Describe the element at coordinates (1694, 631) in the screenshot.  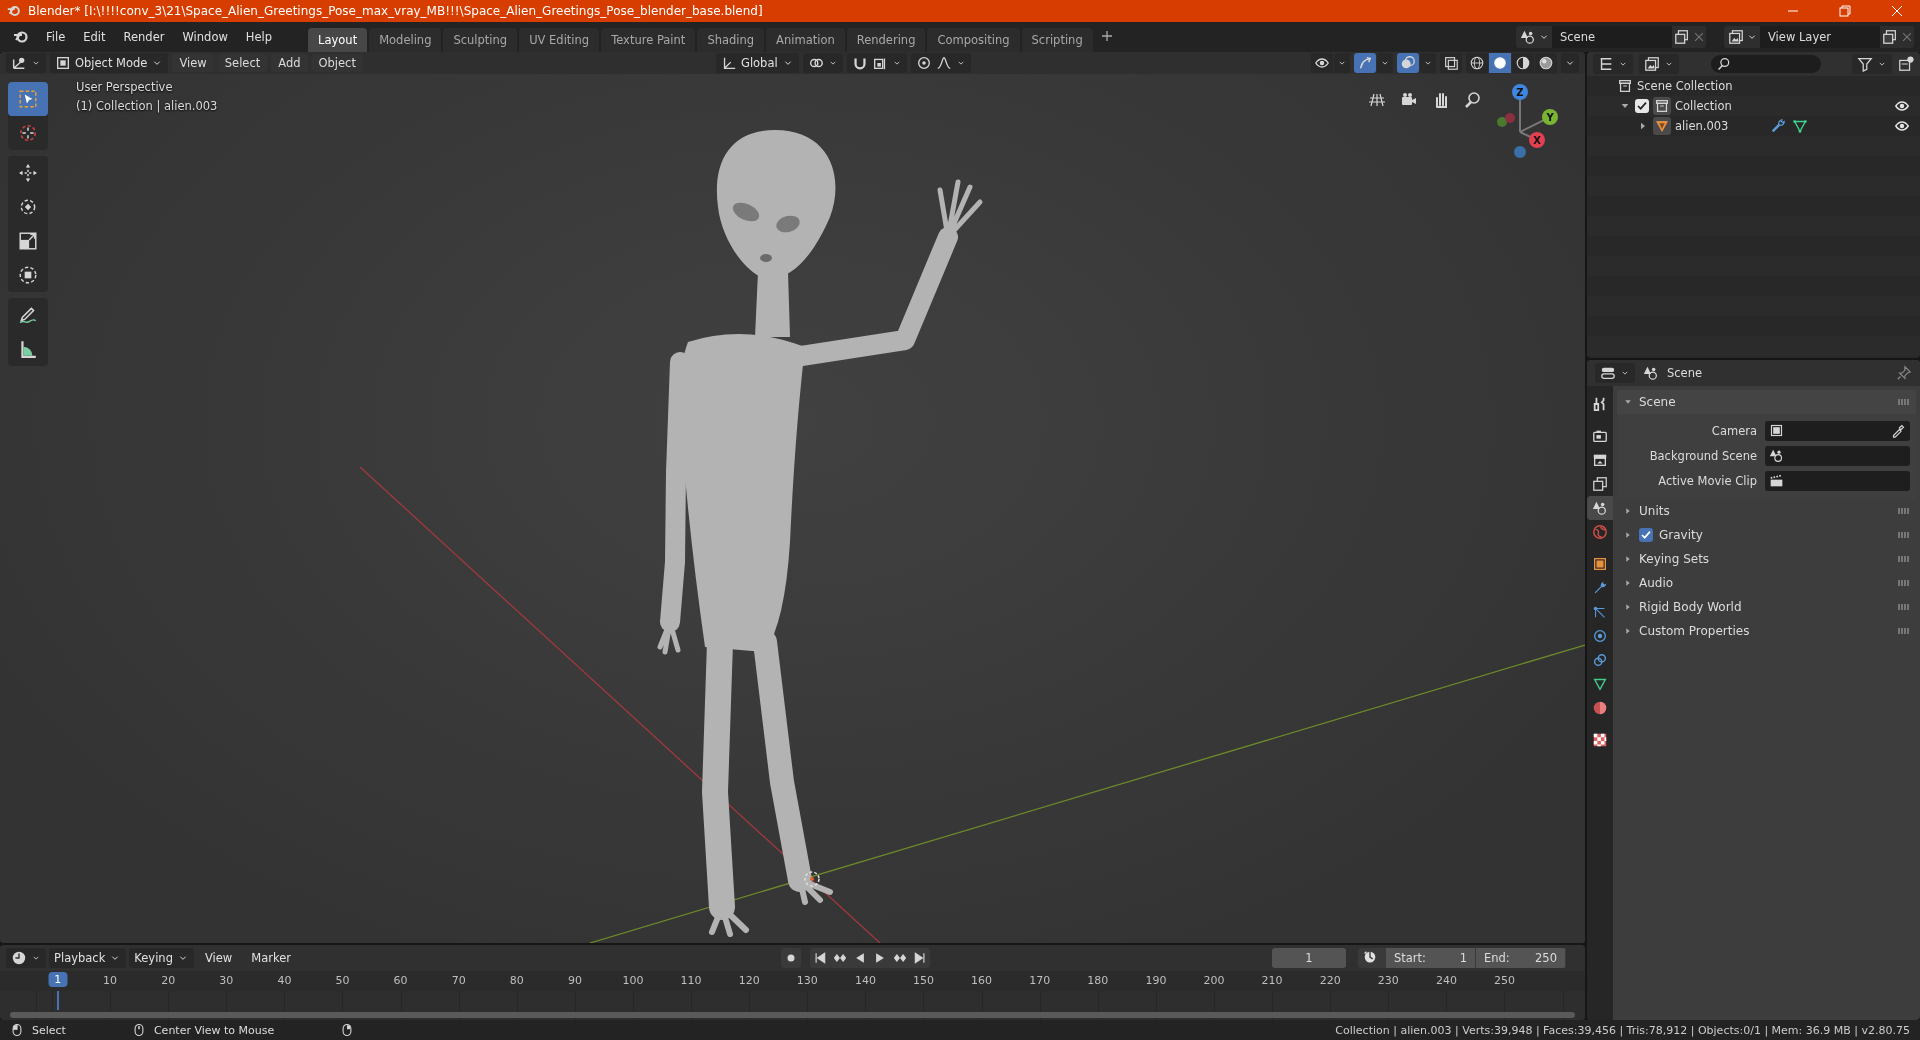
I see `subpanel-header: Custom Properties` at that location.